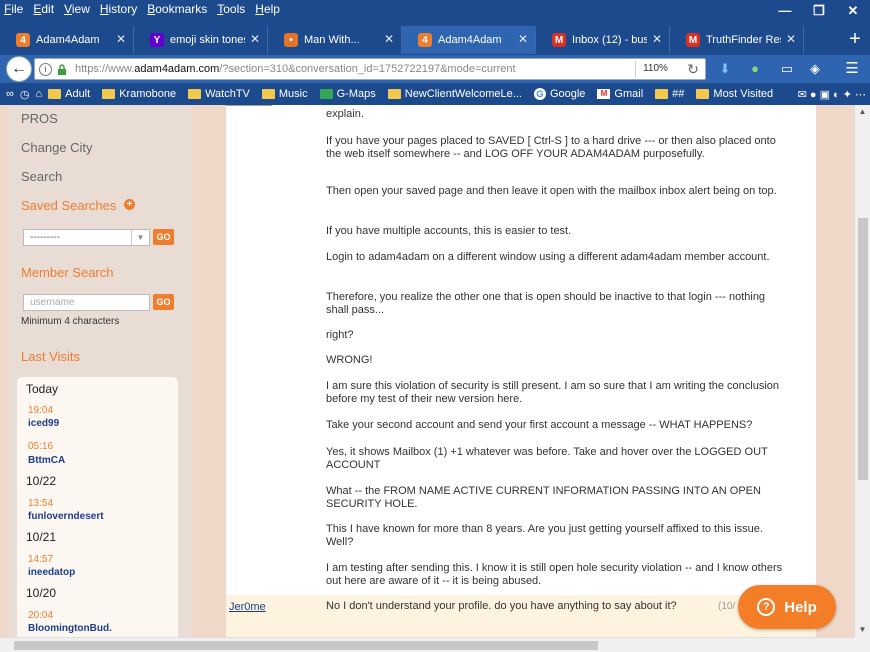 Image resolution: width=870 pixels, height=652 pixels. Describe the element at coordinates (231, 9) in the screenshot. I see `menu-tools: Tools` at that location.